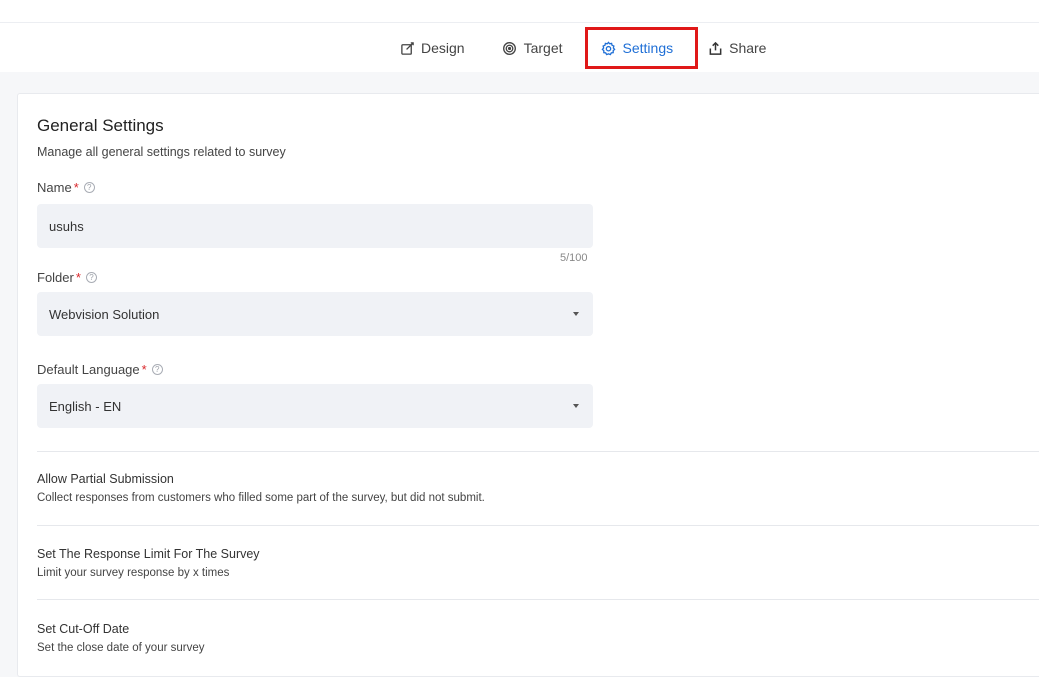  What do you see at coordinates (104, 314) in the screenshot?
I see `folder-select-value: Webvision Solution` at bounding box center [104, 314].